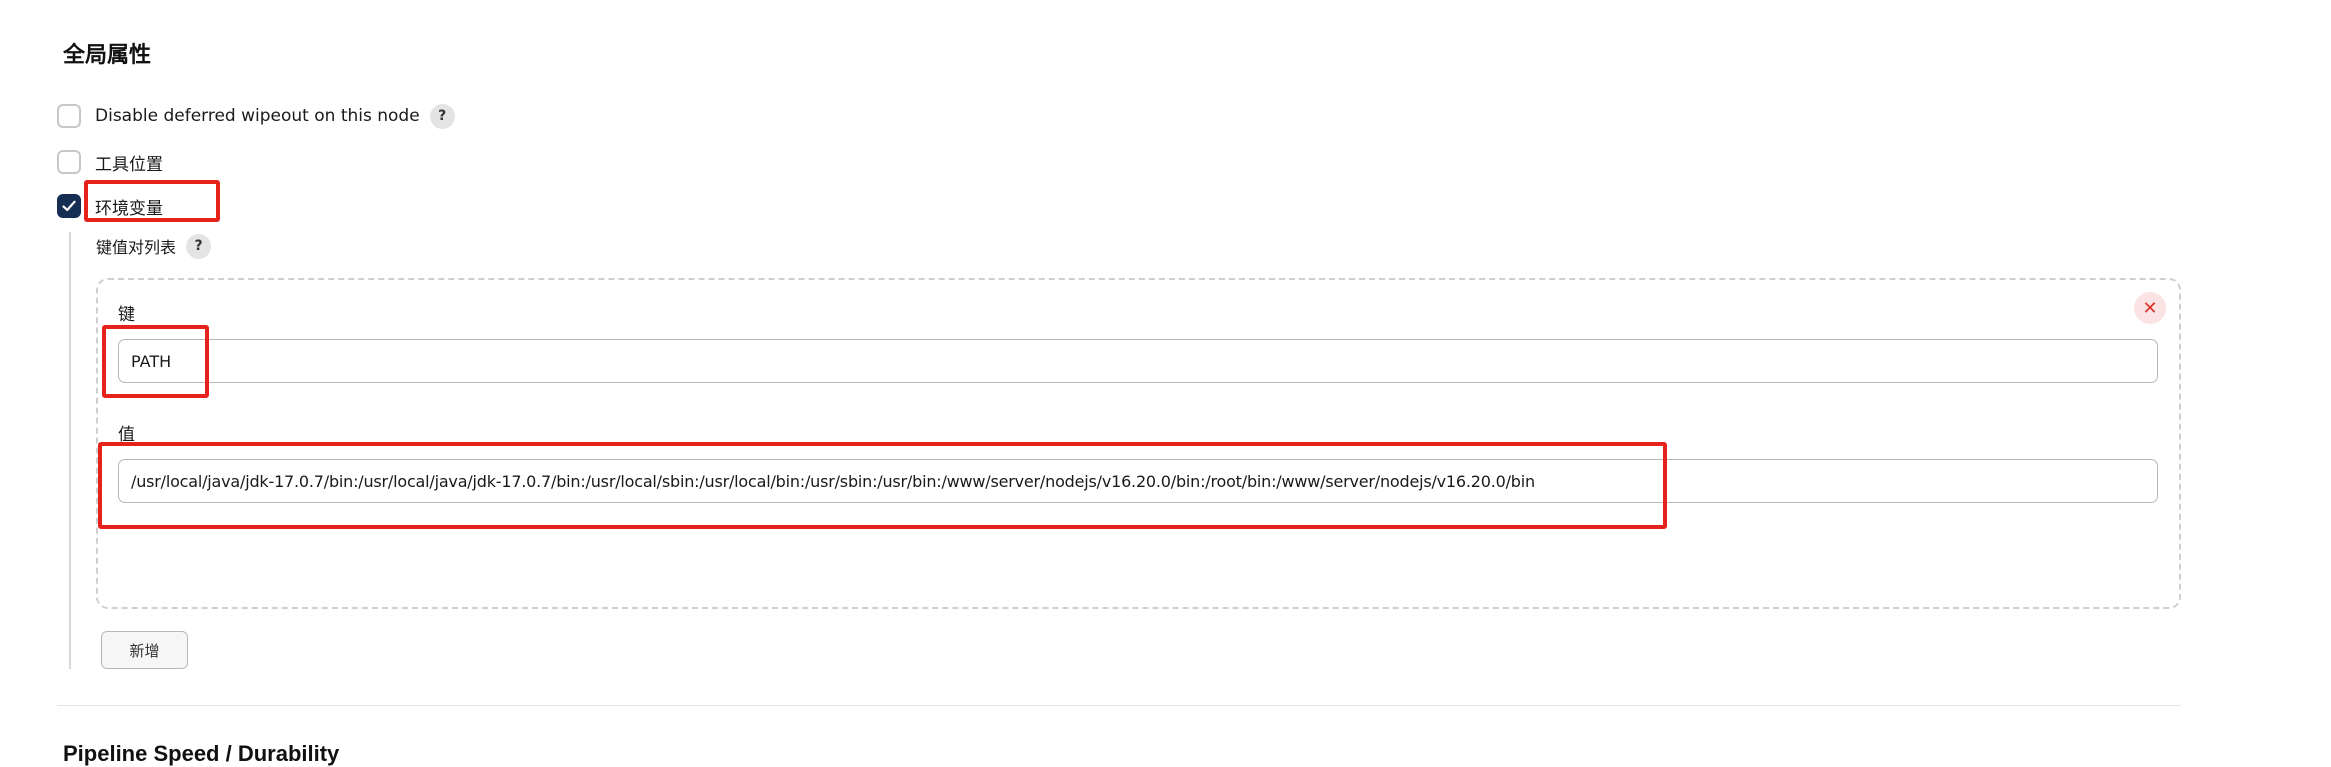  What do you see at coordinates (126, 435) in the screenshot?
I see `value-field-label: 值` at bounding box center [126, 435].